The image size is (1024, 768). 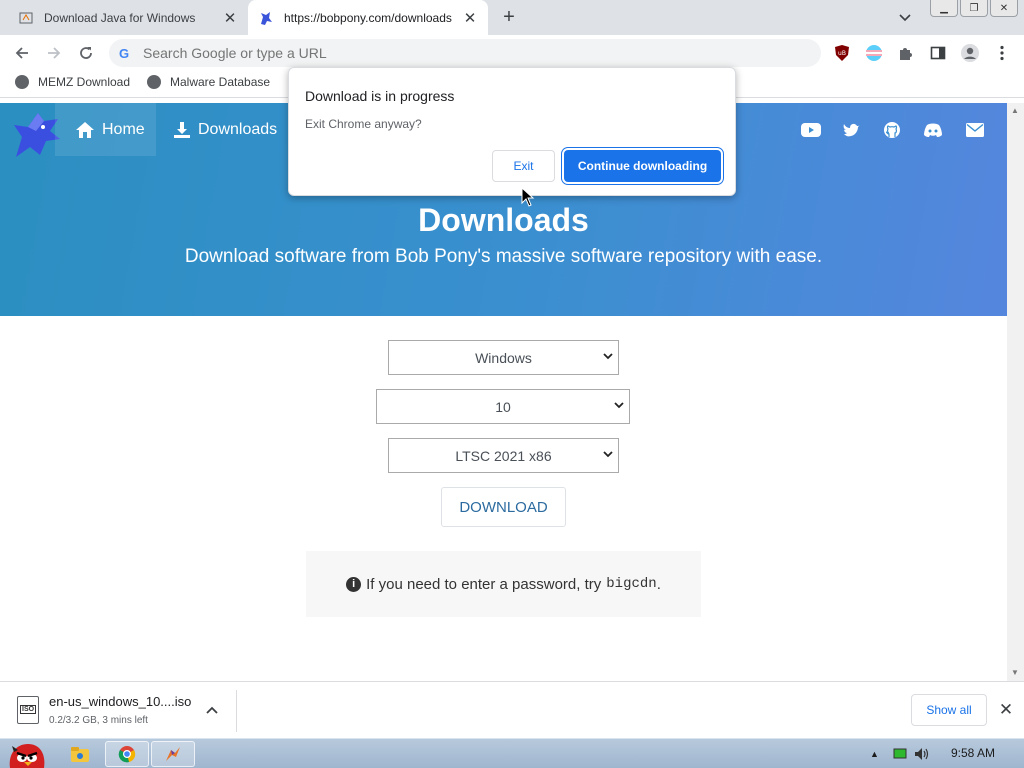 I want to click on os-select: Windows, so click(x=503, y=357).